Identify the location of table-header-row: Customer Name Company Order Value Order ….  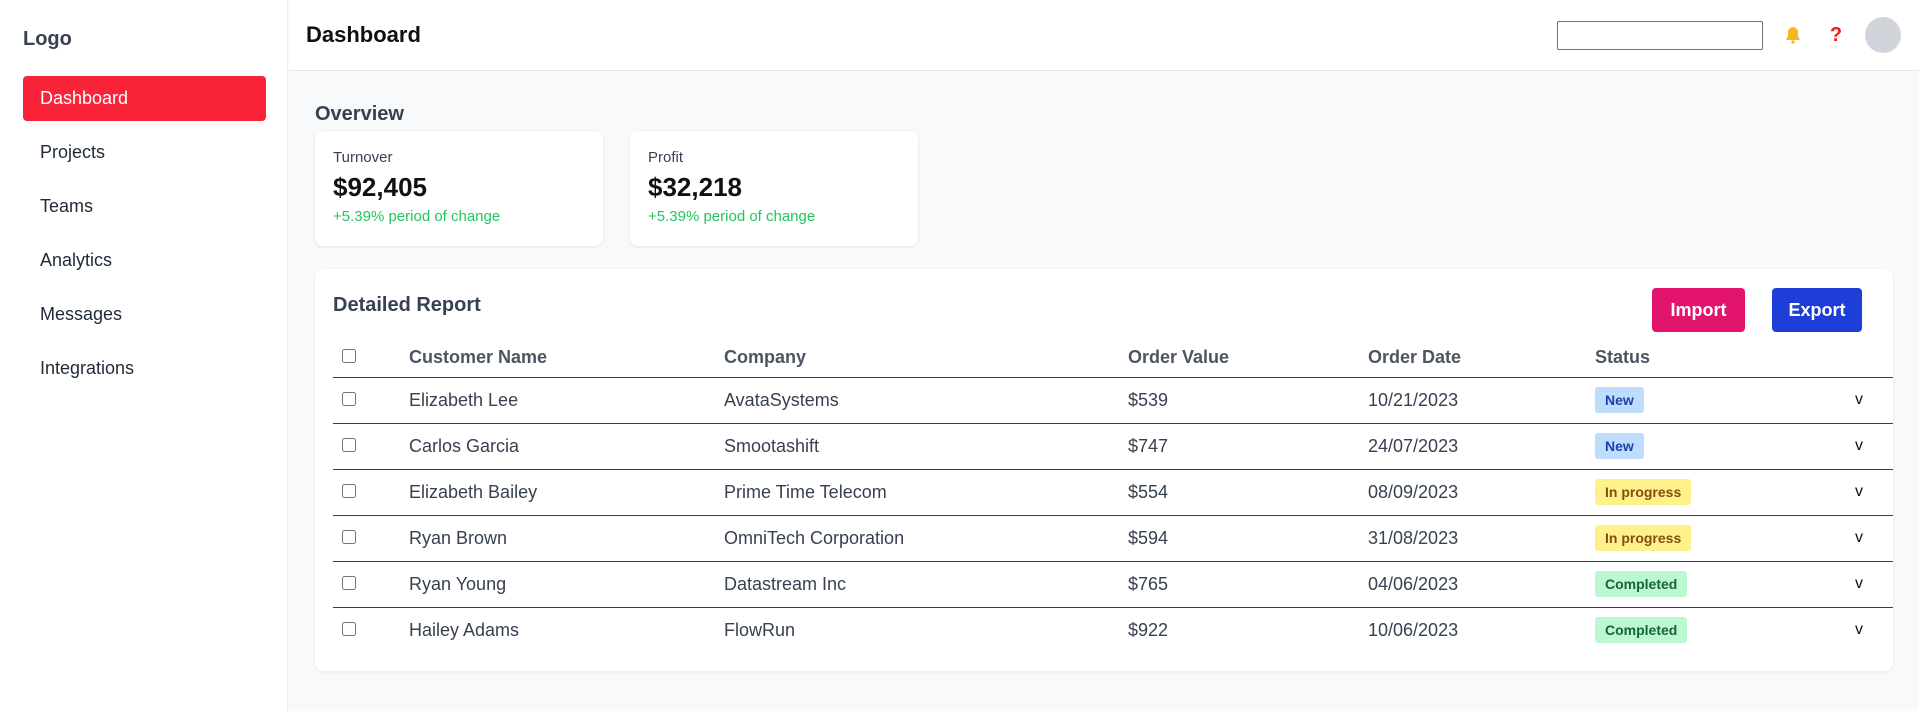
(1113, 358).